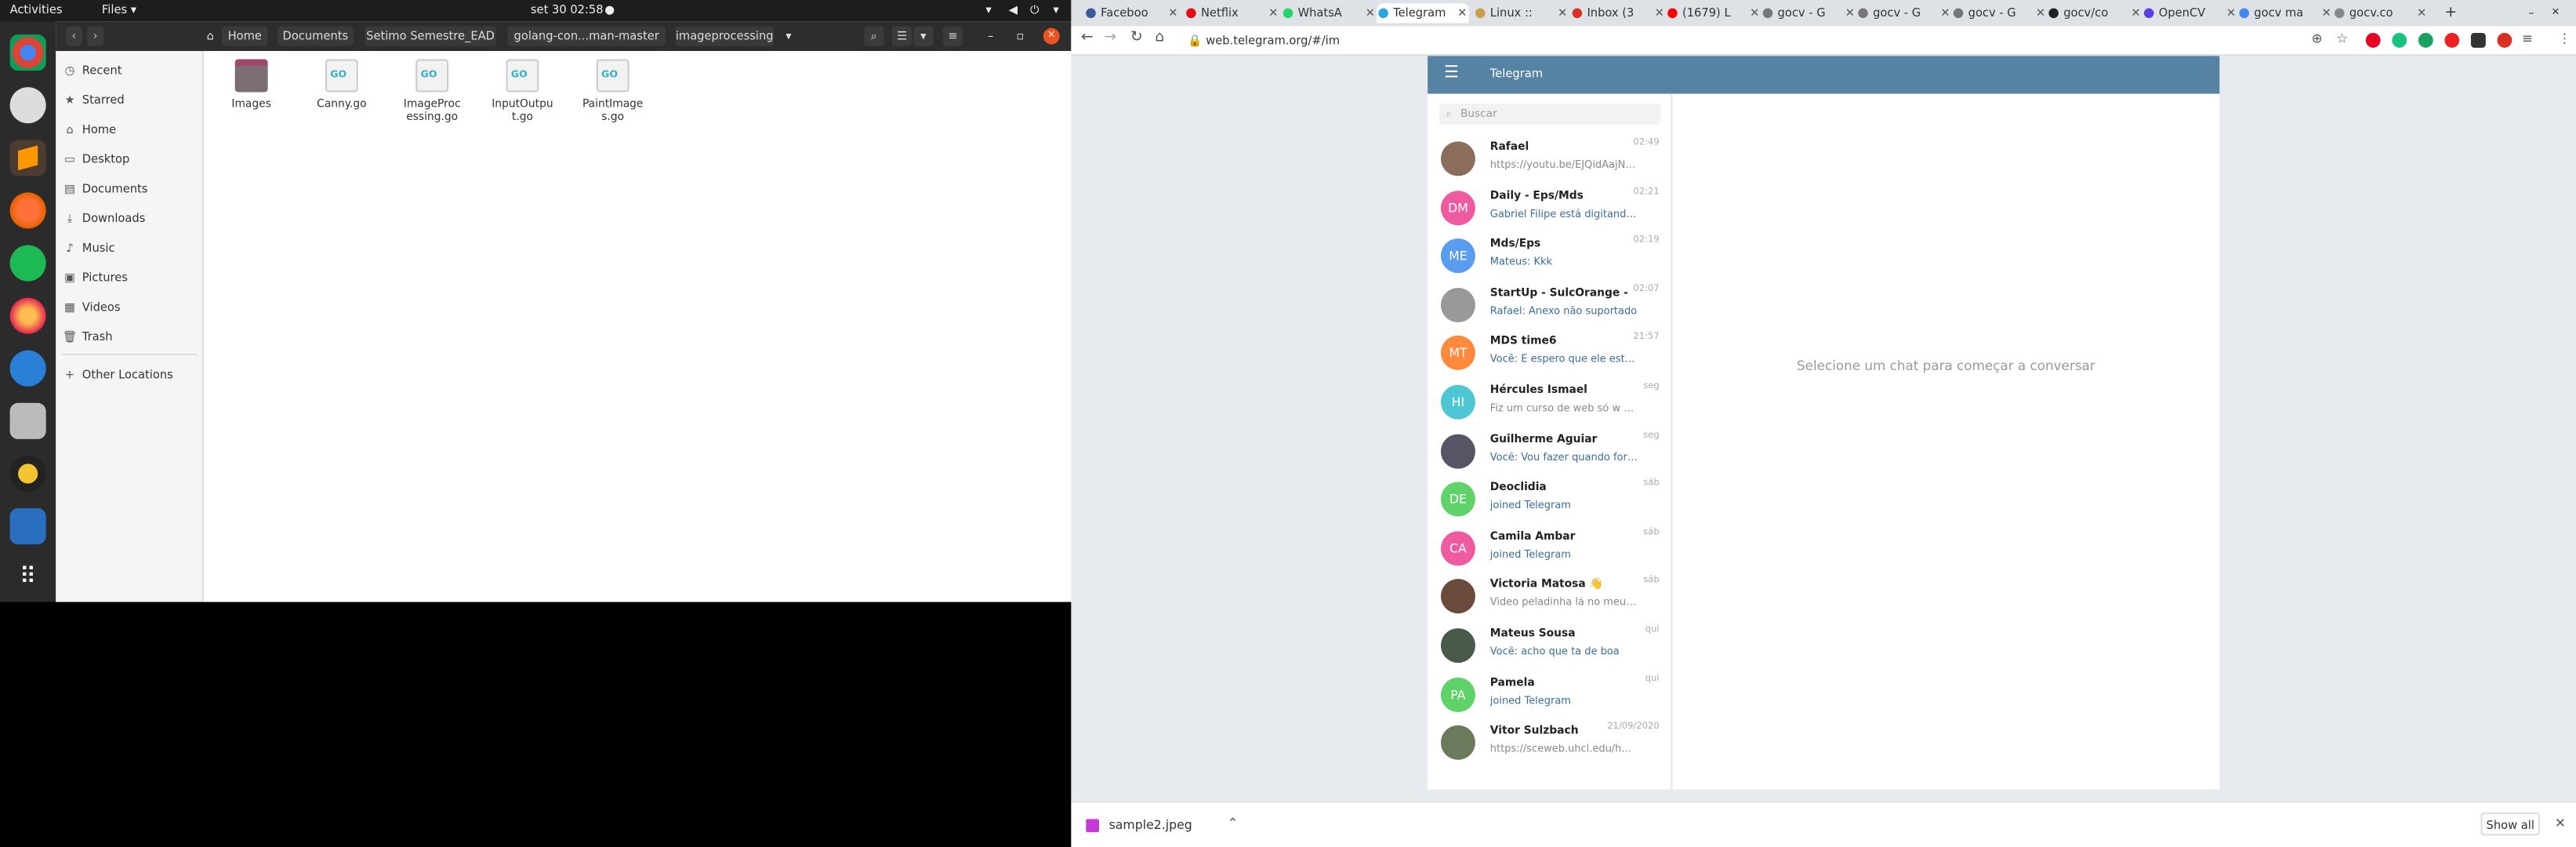  I want to click on clock: set 30 02:58, so click(567, 10).